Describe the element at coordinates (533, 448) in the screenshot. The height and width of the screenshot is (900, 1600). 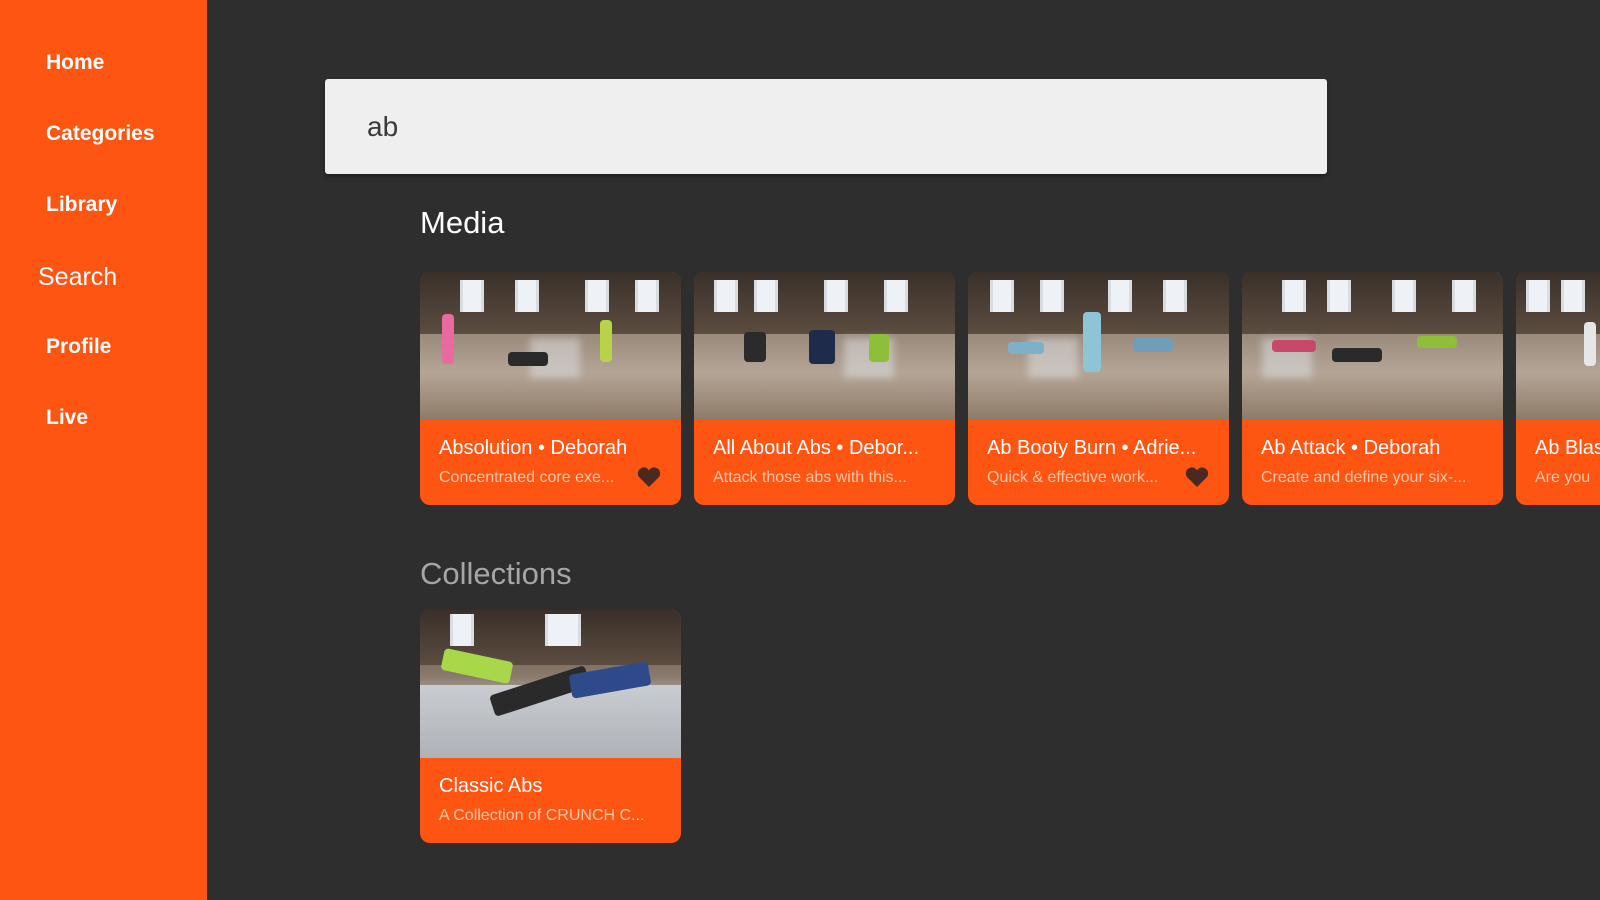
I see `media-card-title: Absolution • Deborah` at that location.